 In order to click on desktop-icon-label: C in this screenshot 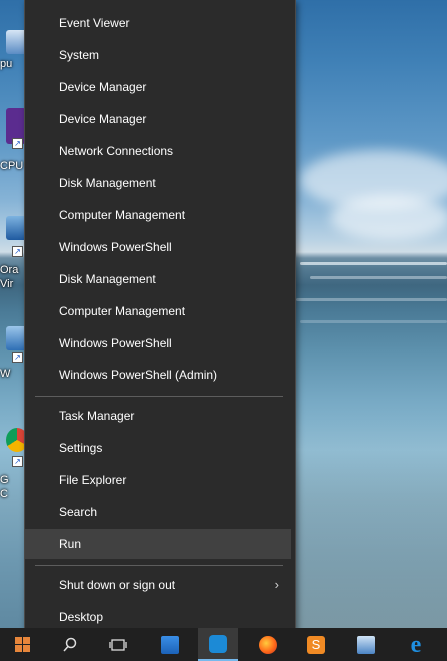, I will do `click(4, 494)`.